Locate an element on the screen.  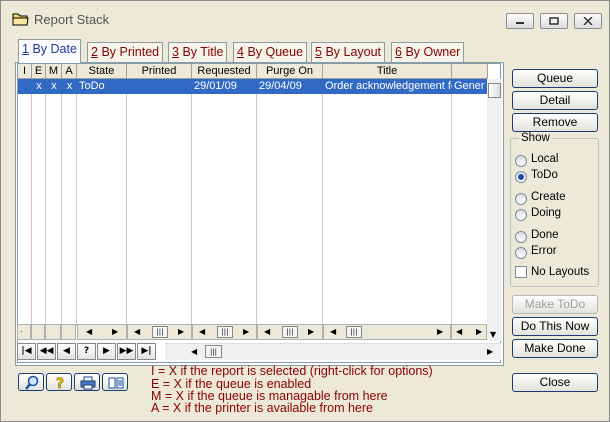
find-button is located at coordinates (31, 382).